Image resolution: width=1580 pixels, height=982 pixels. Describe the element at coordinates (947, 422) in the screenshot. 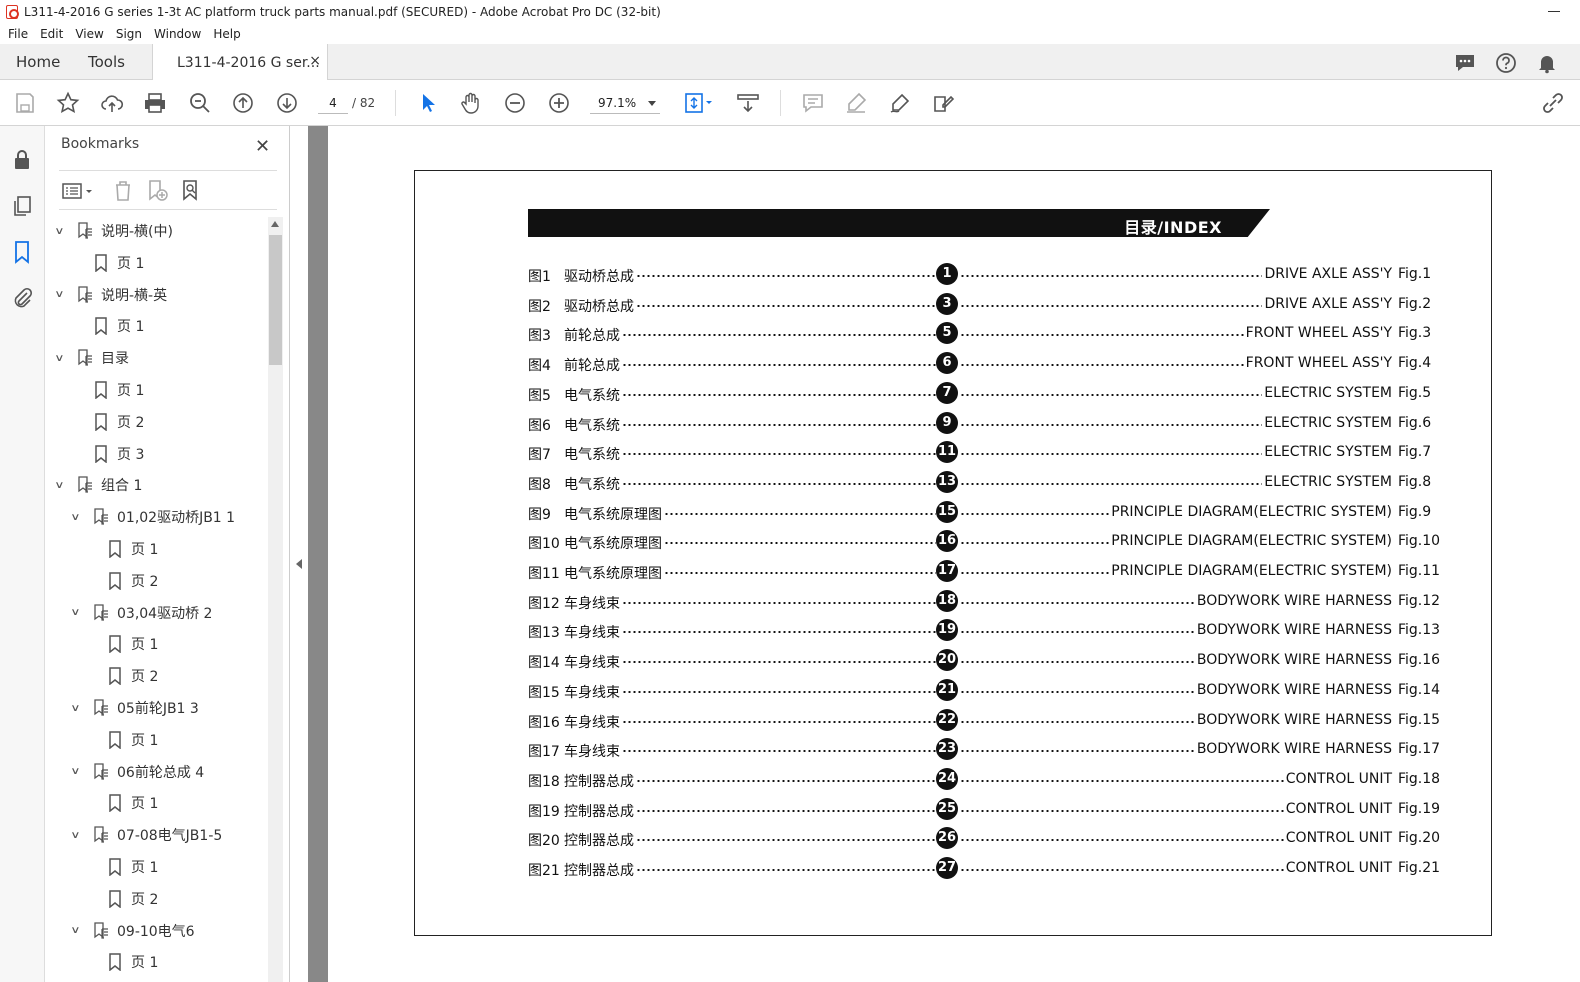

I see `page-number-badge: 9` at that location.